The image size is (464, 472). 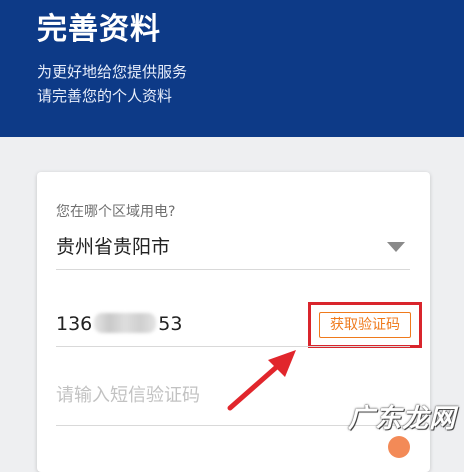 I want to click on corner-decoration, so click(x=399, y=447).